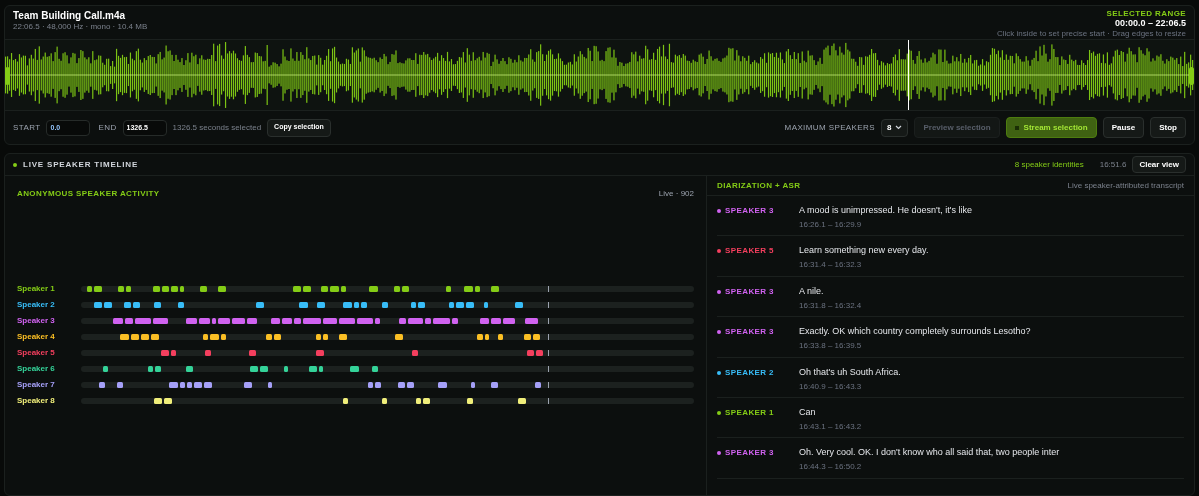 The width and height of the screenshot is (1199, 496). I want to click on segment-time: 16:43.1 – 16:43.2, so click(830, 426).